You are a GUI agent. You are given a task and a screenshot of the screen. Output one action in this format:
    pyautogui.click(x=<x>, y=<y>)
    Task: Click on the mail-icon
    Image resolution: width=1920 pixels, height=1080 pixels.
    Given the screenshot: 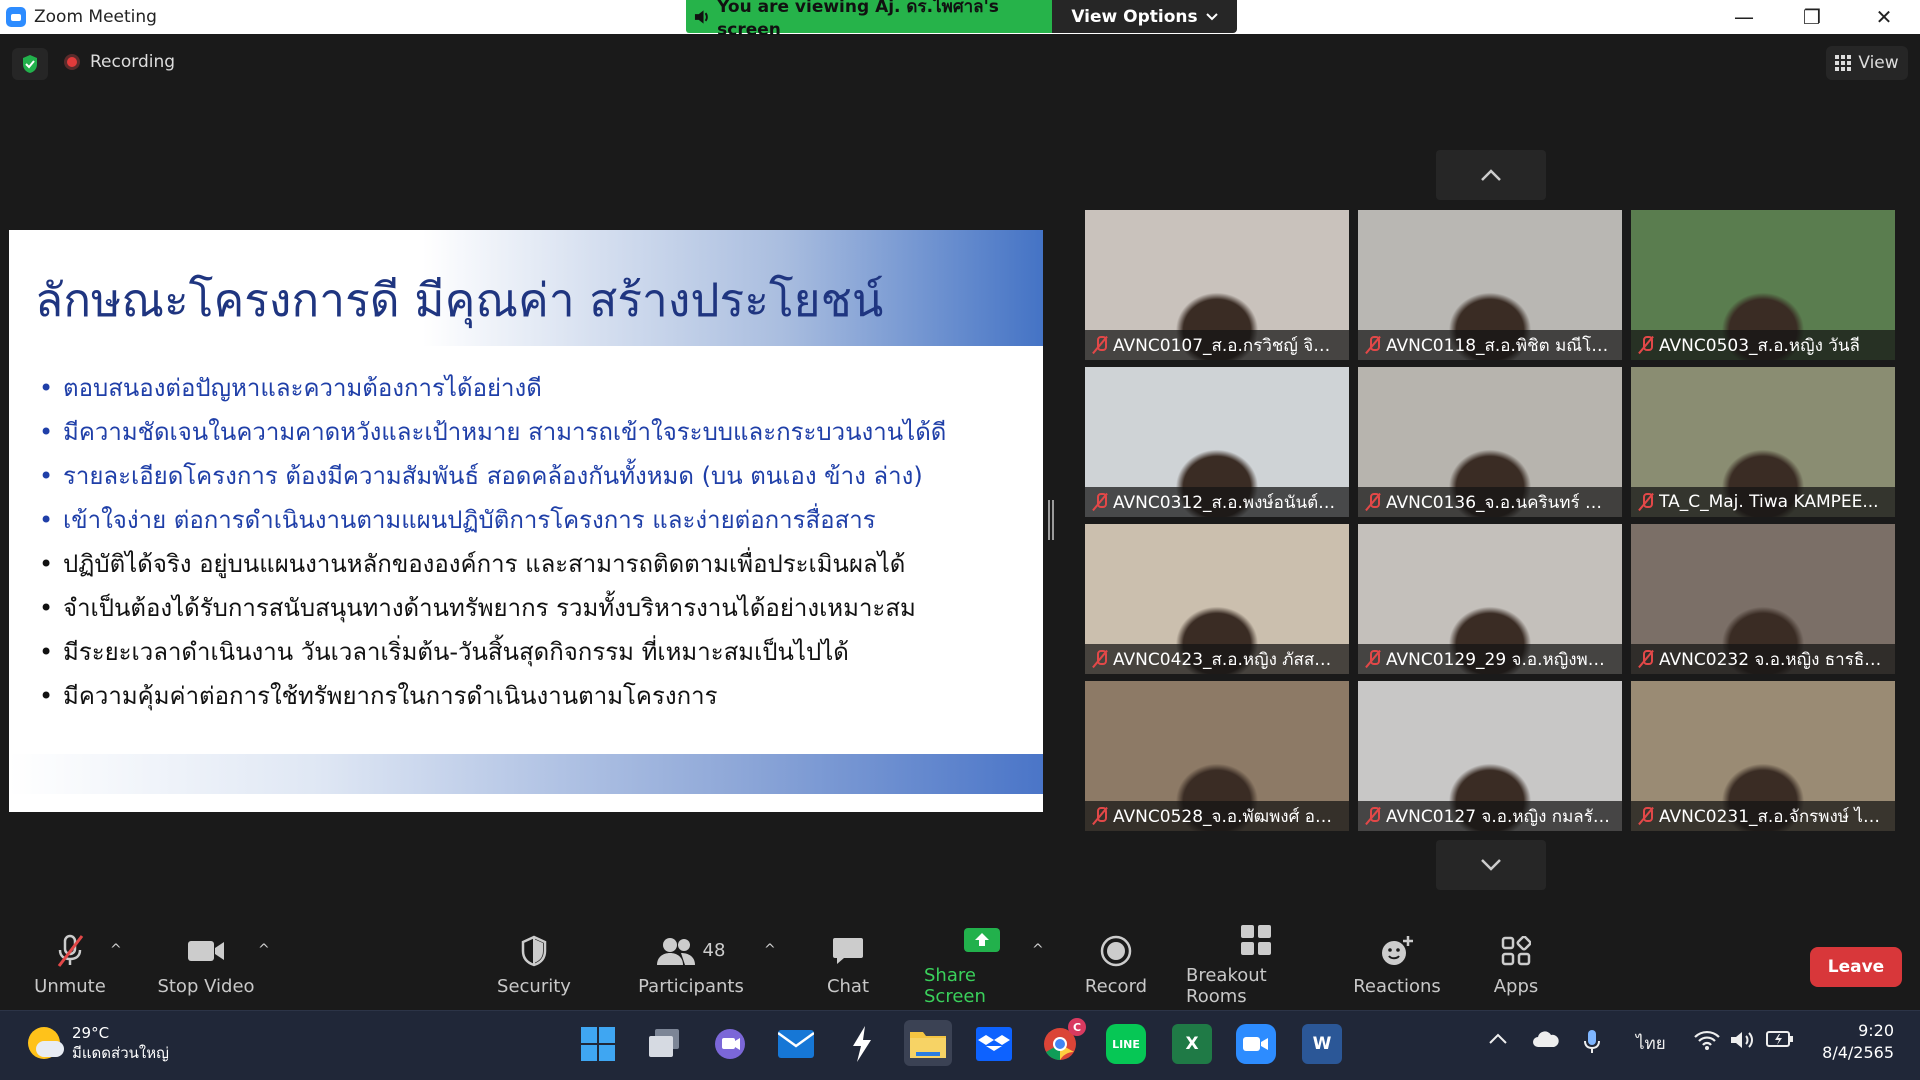 What is the action you would take?
    pyautogui.click(x=796, y=1044)
    